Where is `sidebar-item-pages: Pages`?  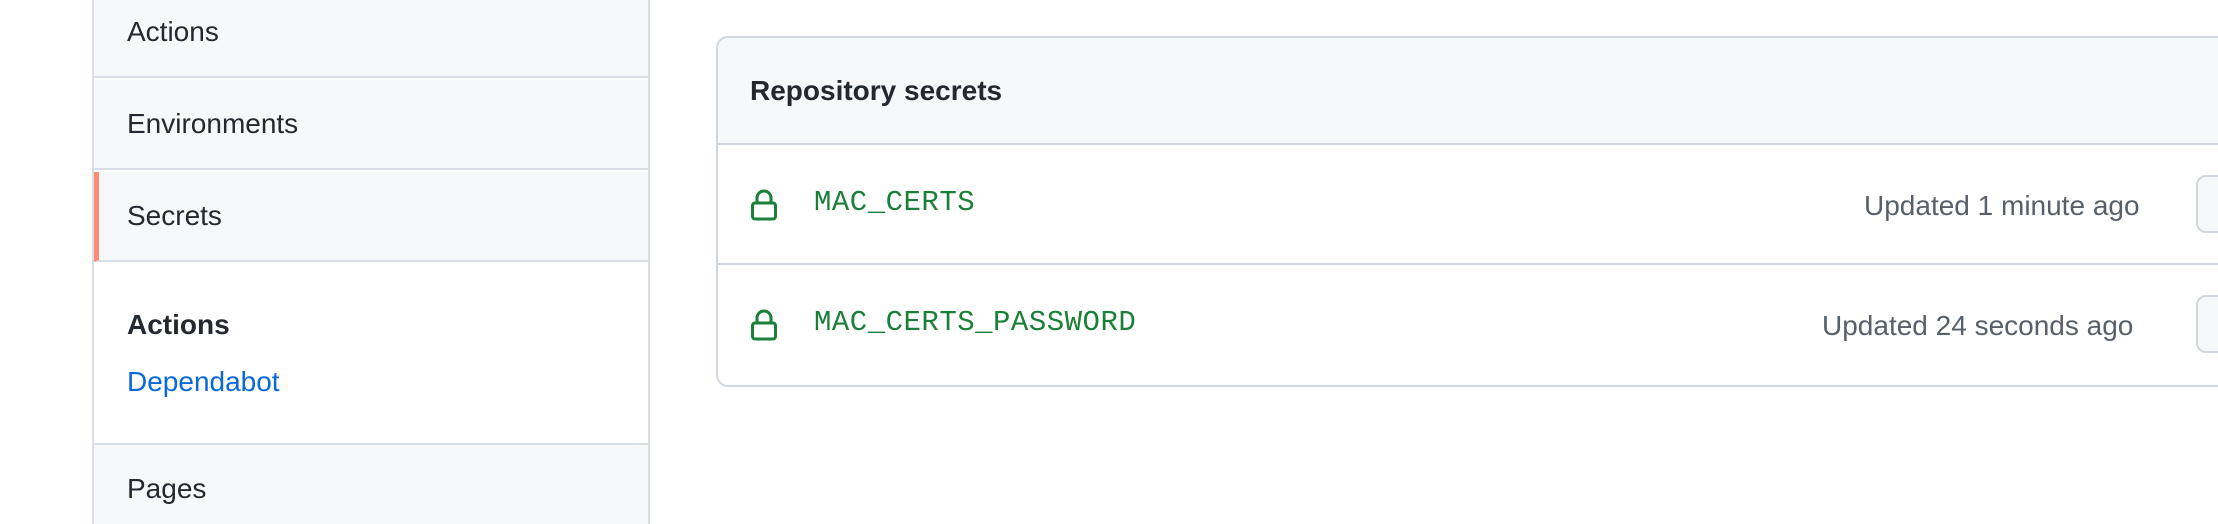
sidebar-item-pages: Pages is located at coordinates (371, 484).